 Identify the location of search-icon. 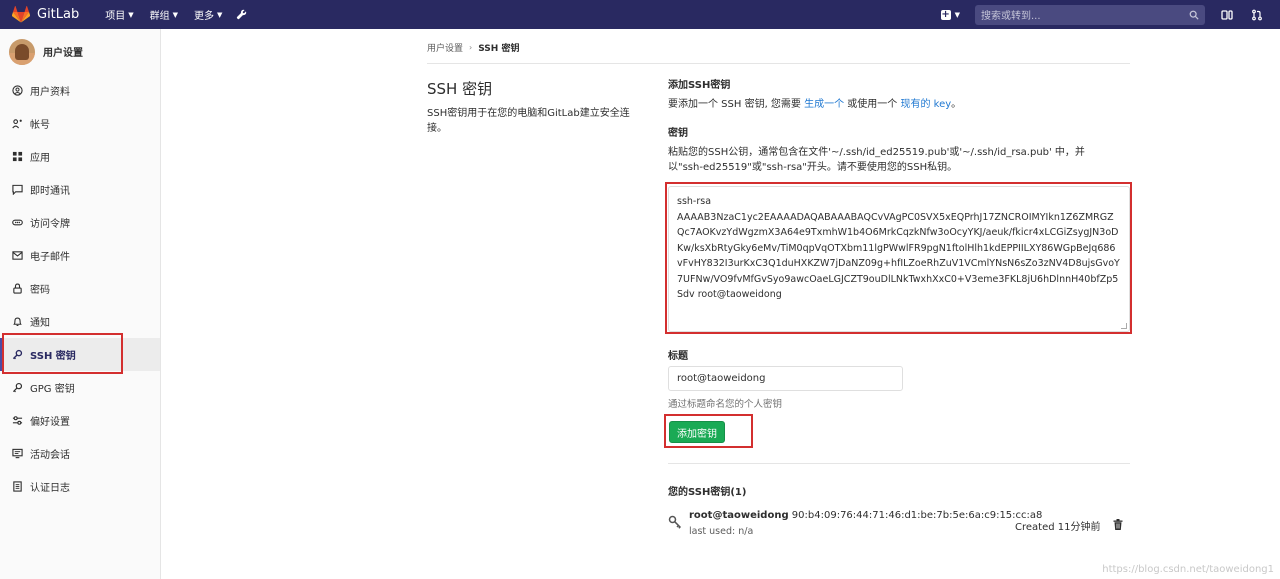
(1194, 15).